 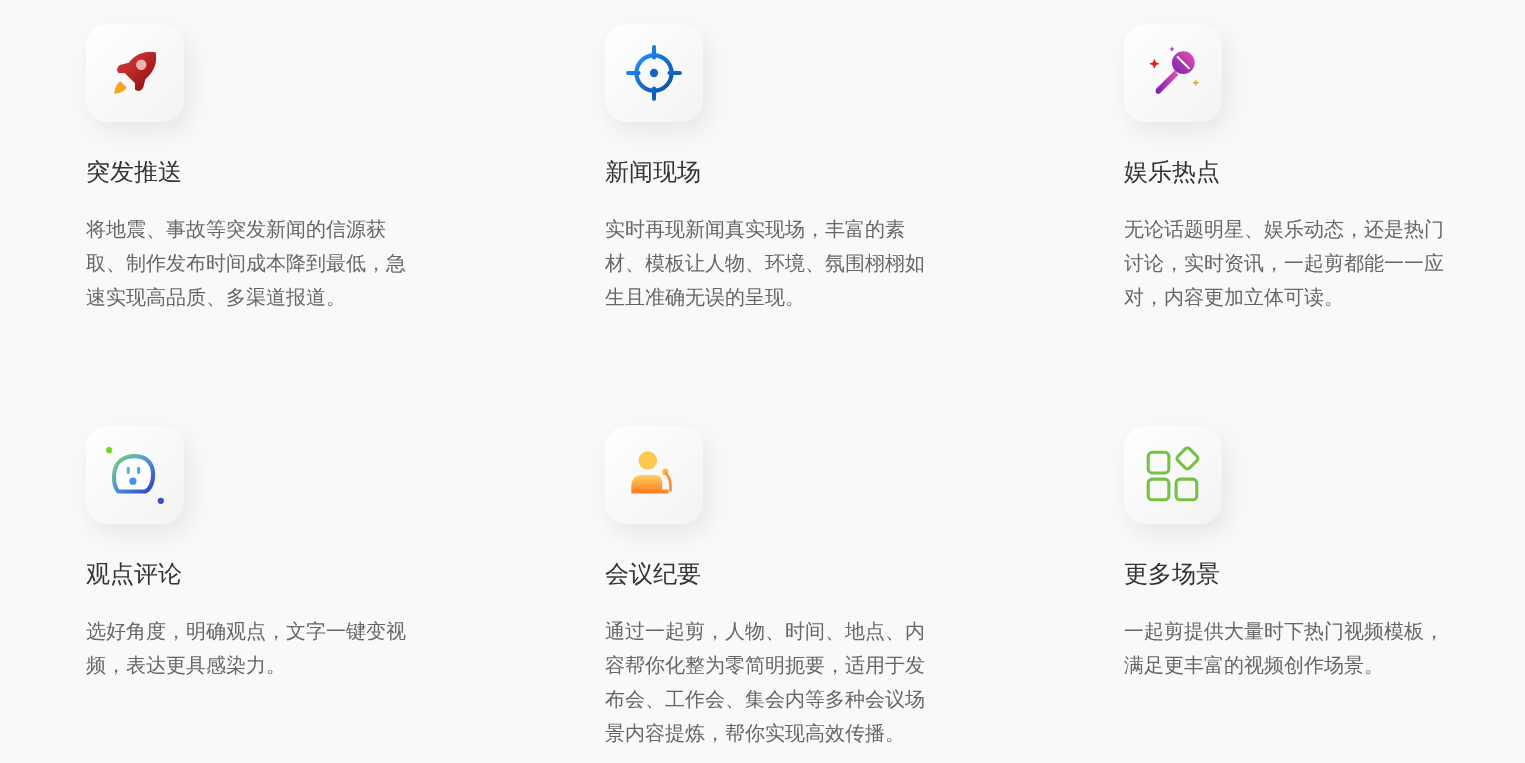 What do you see at coordinates (1172, 172) in the screenshot?
I see `feature-title: 娱乐热点` at bounding box center [1172, 172].